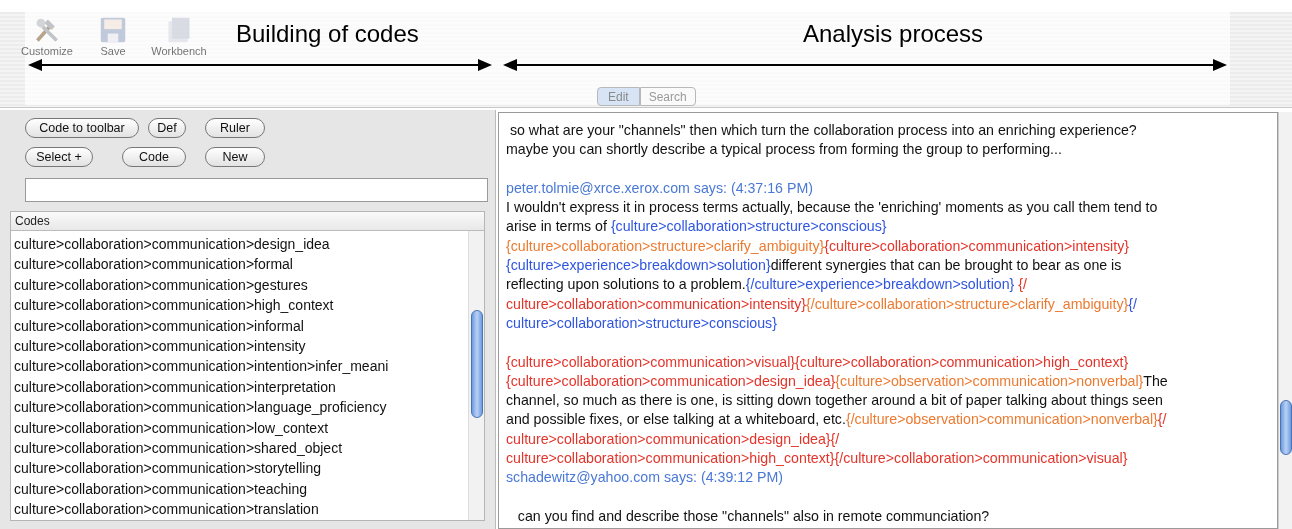 The height and width of the screenshot is (529, 1292). I want to click on toolbar-item: Customize, so click(47, 37).